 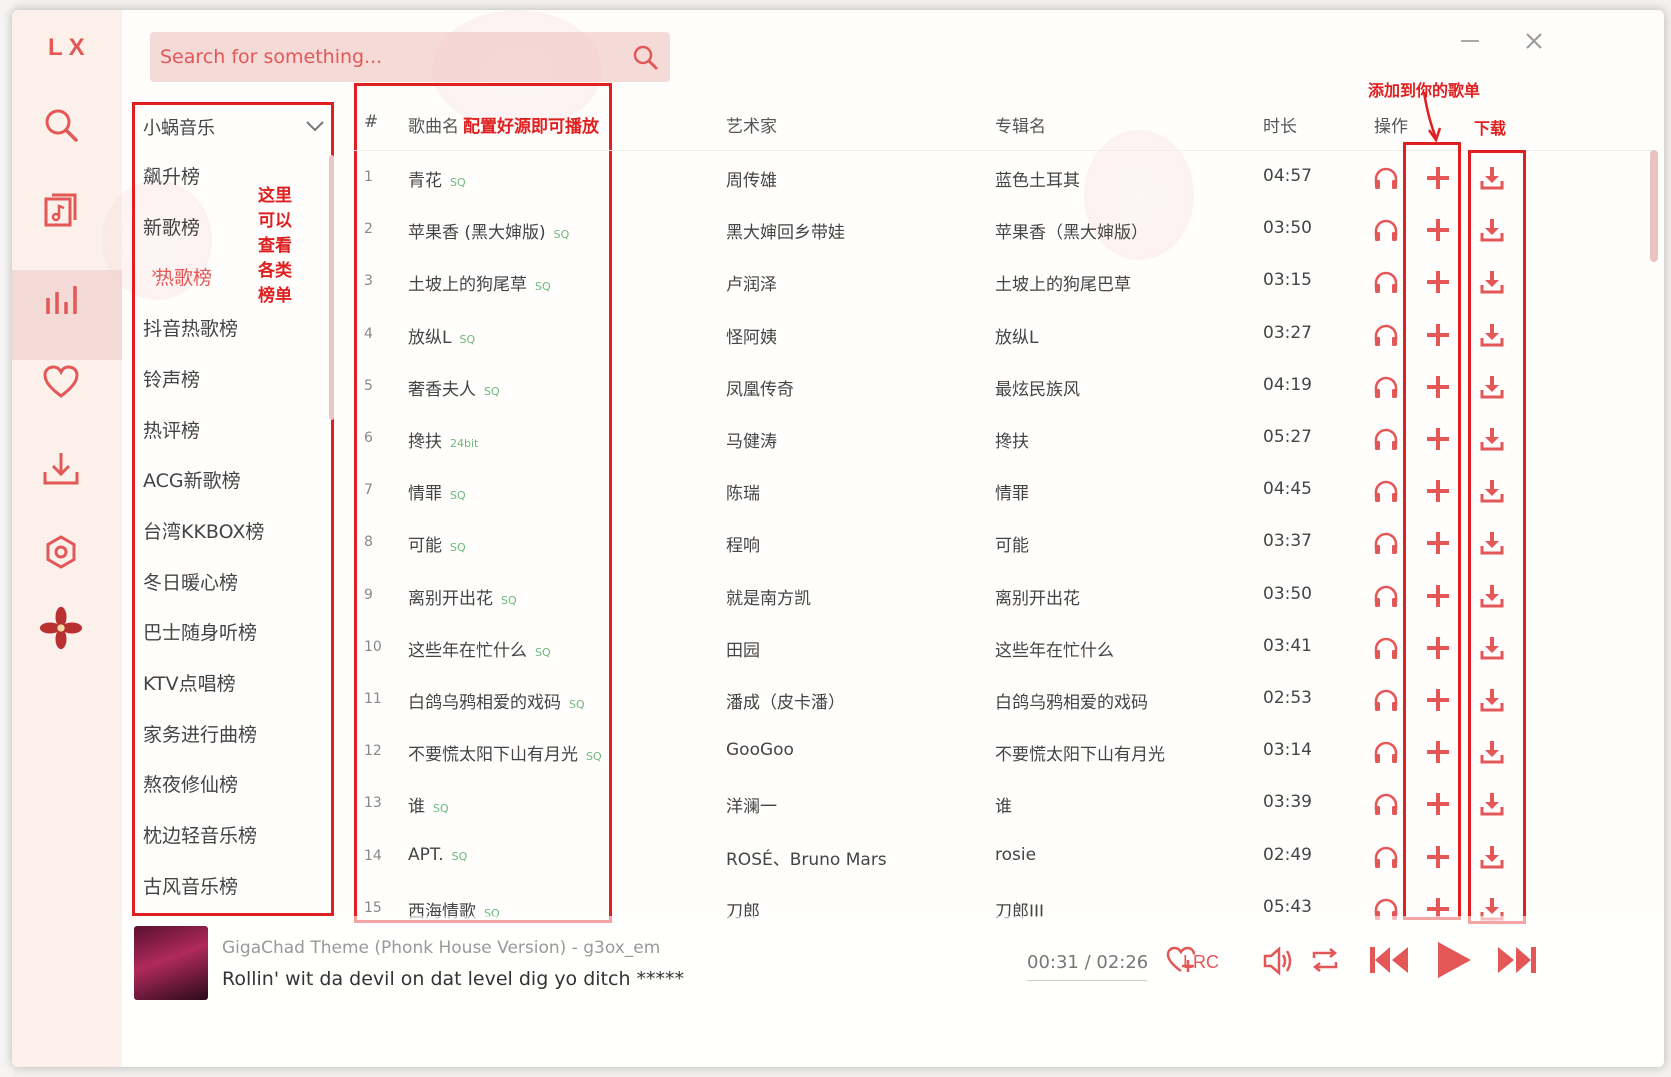 I want to click on search-button-icon, so click(x=645, y=57).